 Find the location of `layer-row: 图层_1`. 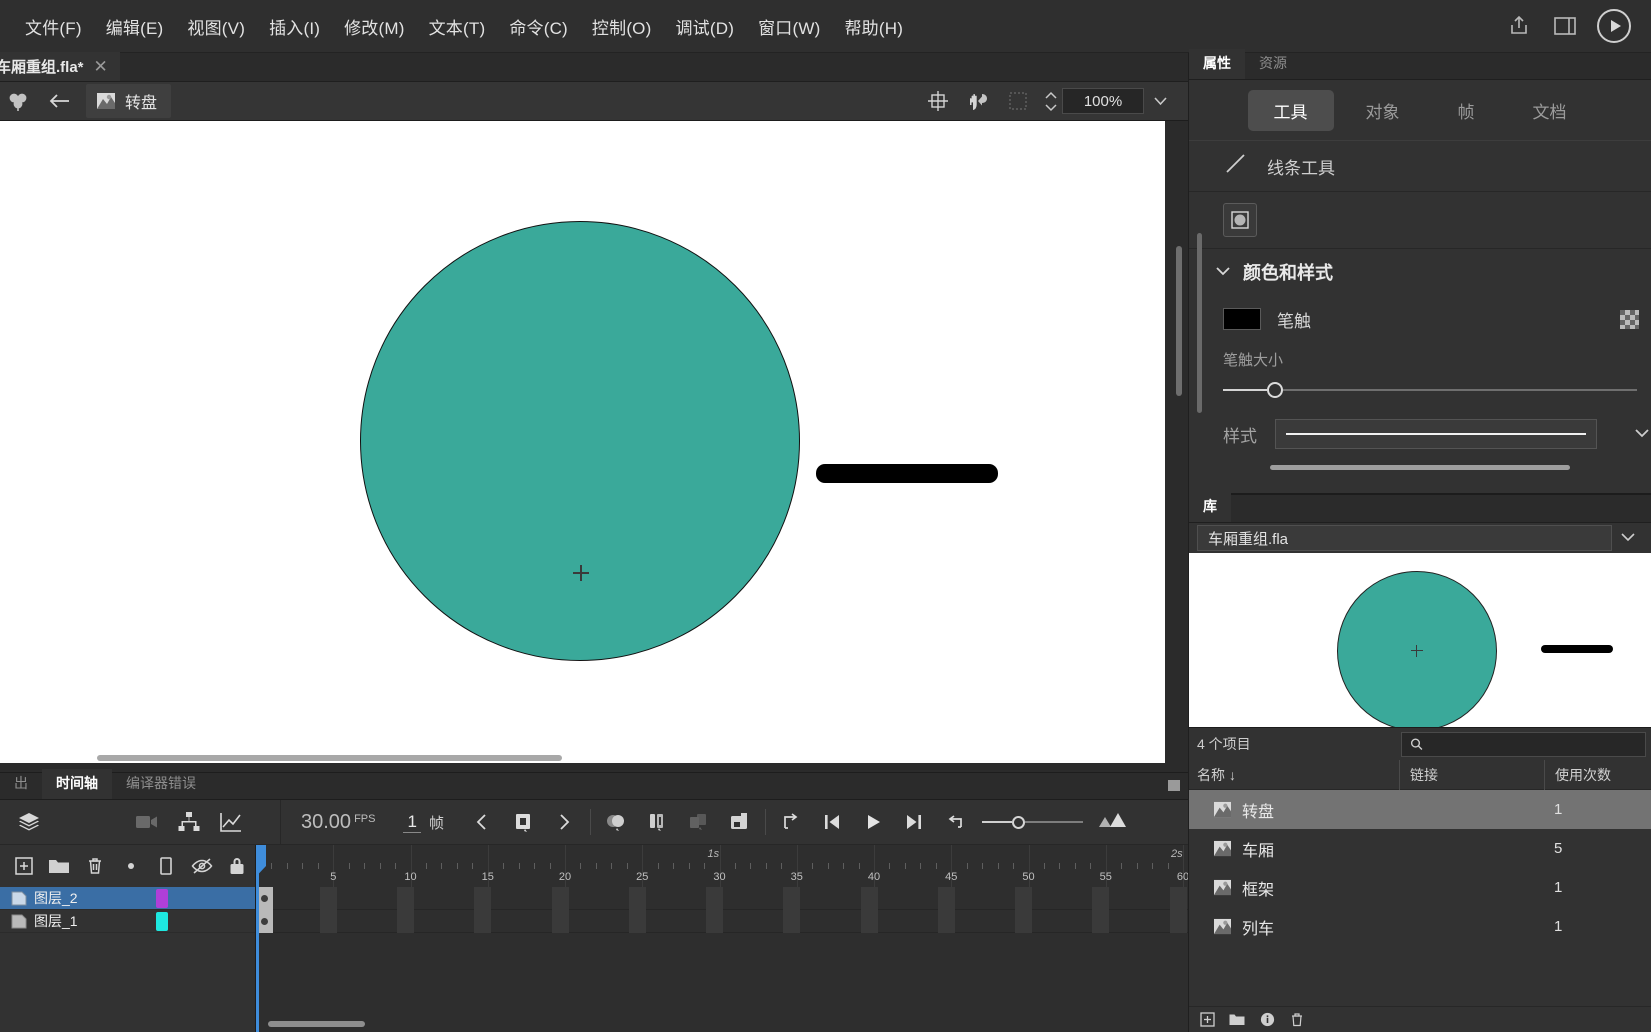

layer-row: 图层_1 is located at coordinates (127, 921).